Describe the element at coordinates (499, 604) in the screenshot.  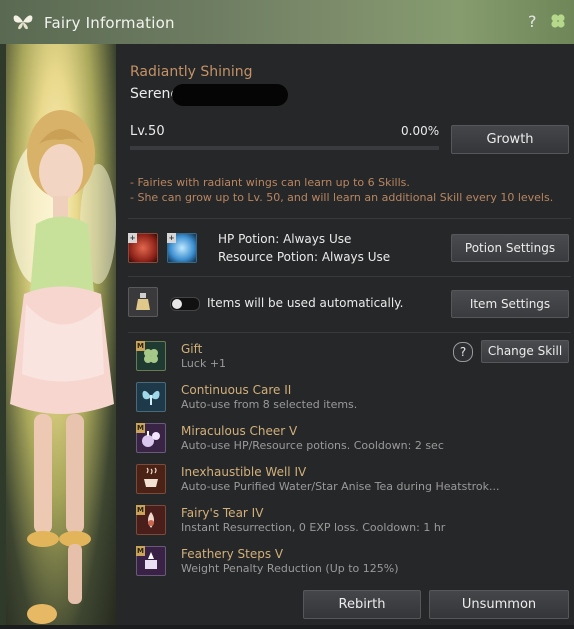
I see `unsummon-button: Unsummon` at that location.